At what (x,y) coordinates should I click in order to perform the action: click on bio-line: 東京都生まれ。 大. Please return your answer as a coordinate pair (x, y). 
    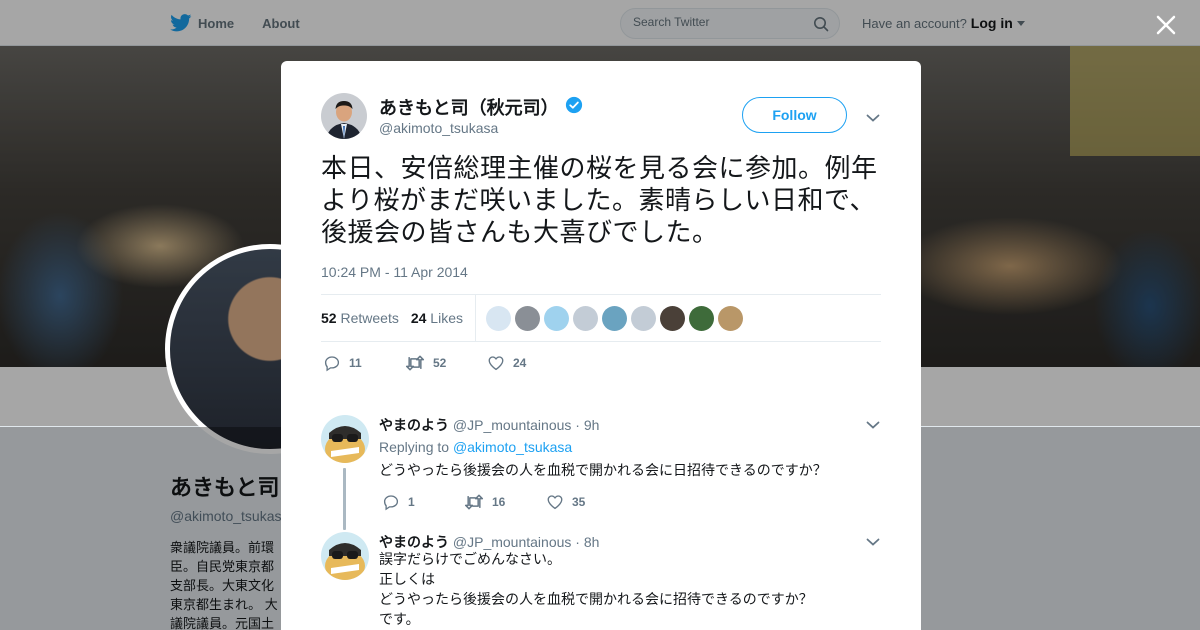
    Looking at the image, I should click on (224, 604).